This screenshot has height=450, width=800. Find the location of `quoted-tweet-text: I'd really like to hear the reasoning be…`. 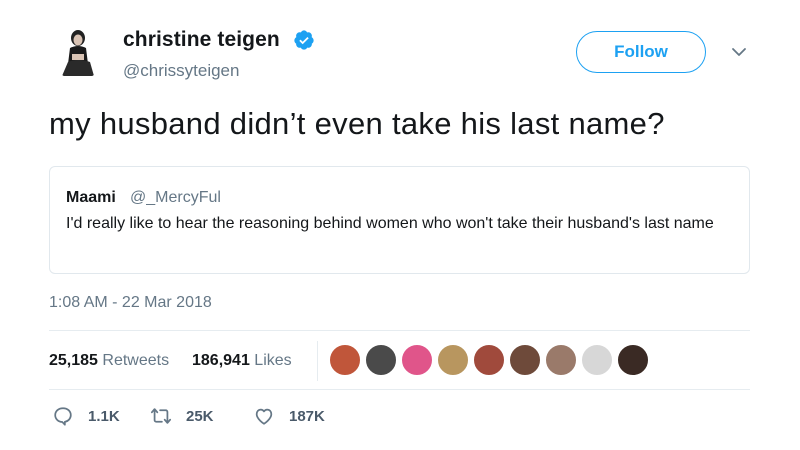

quoted-tweet-text: I'd really like to hear the reasoning be… is located at coordinates (390, 223).